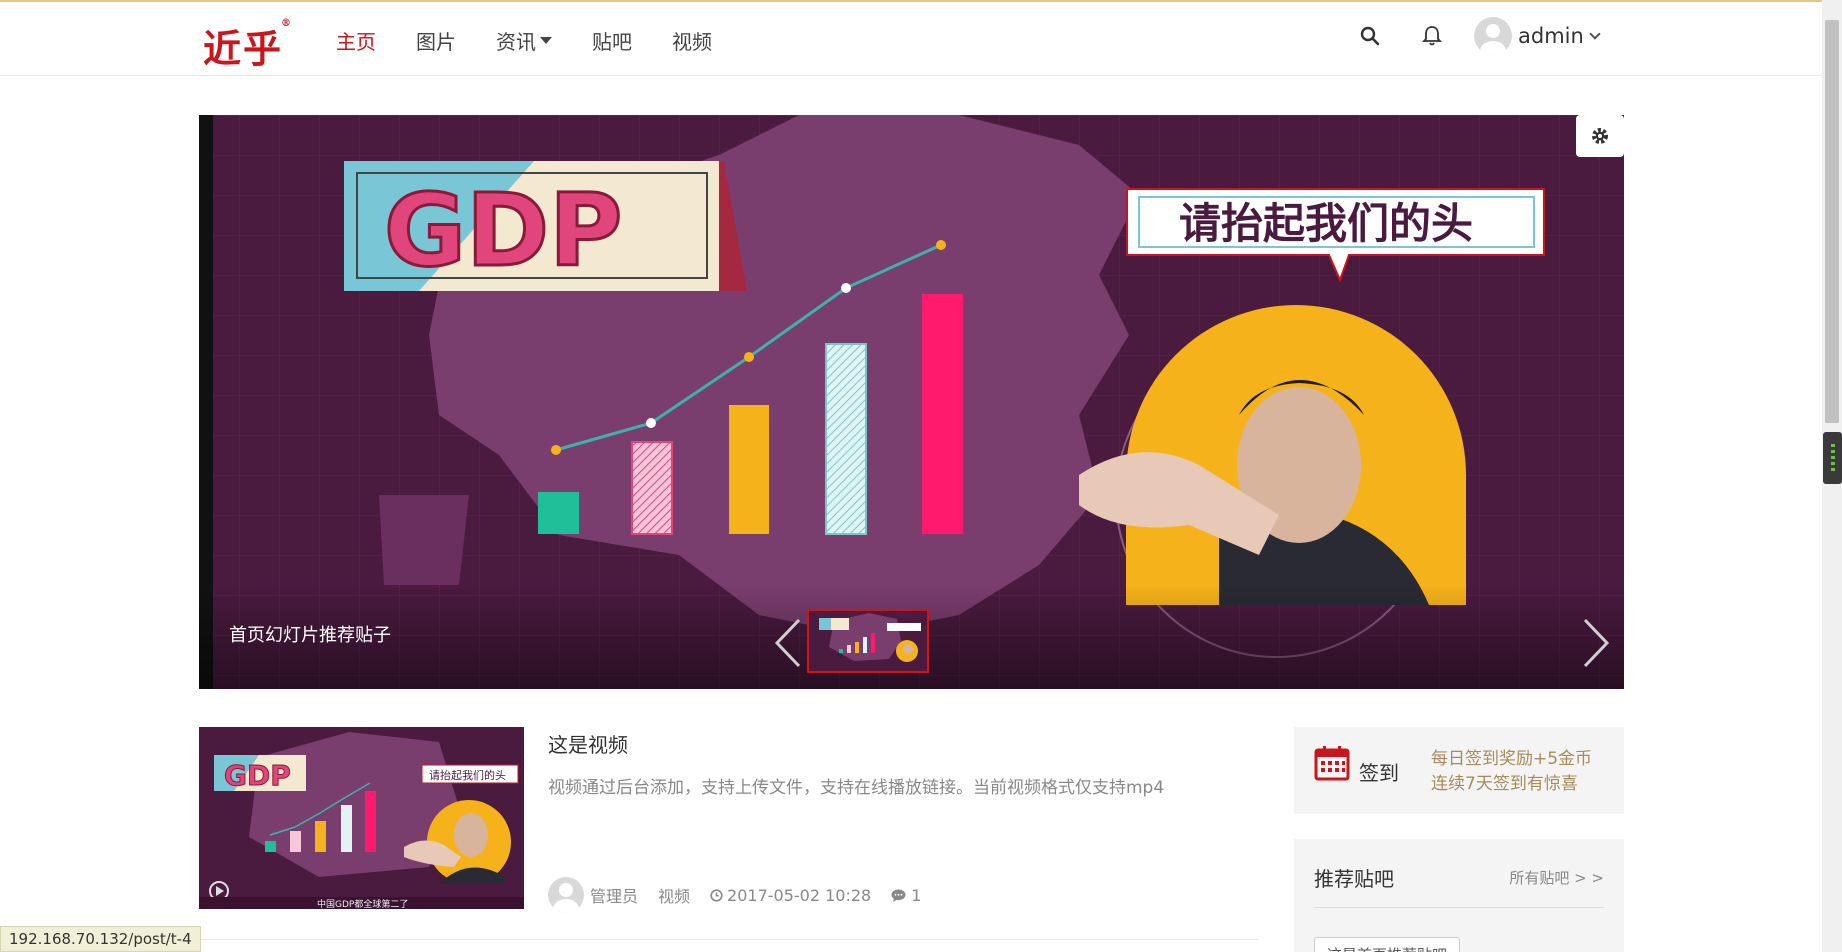 The width and height of the screenshot is (1842, 952). What do you see at coordinates (1387, 944) in the screenshot?
I see `recommended-forum-item: 这是首页推荐贴吧` at bounding box center [1387, 944].